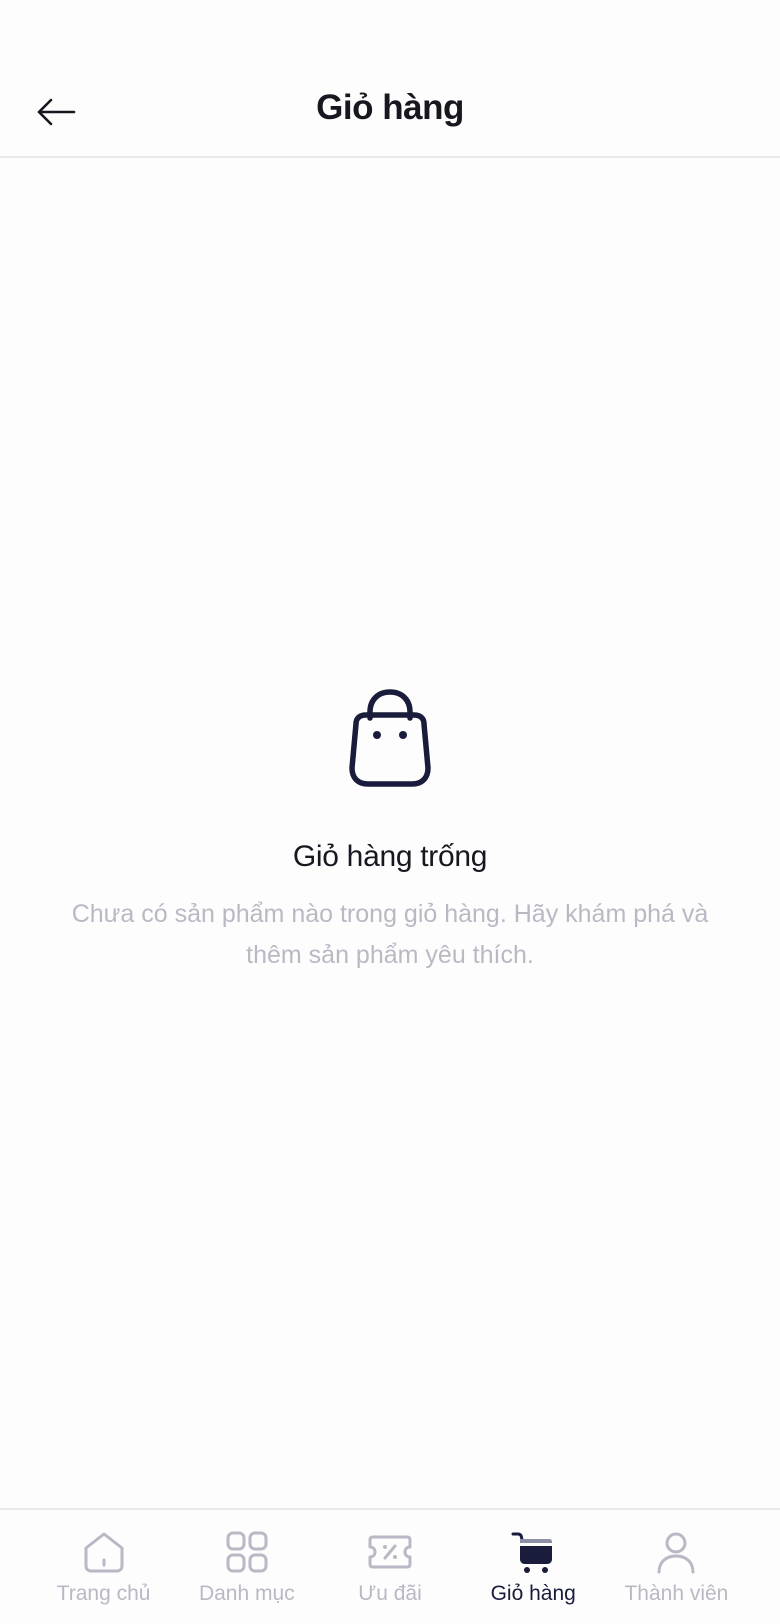 The width and height of the screenshot is (780, 1624). What do you see at coordinates (390, 738) in the screenshot?
I see `shopping-bag-icon` at bounding box center [390, 738].